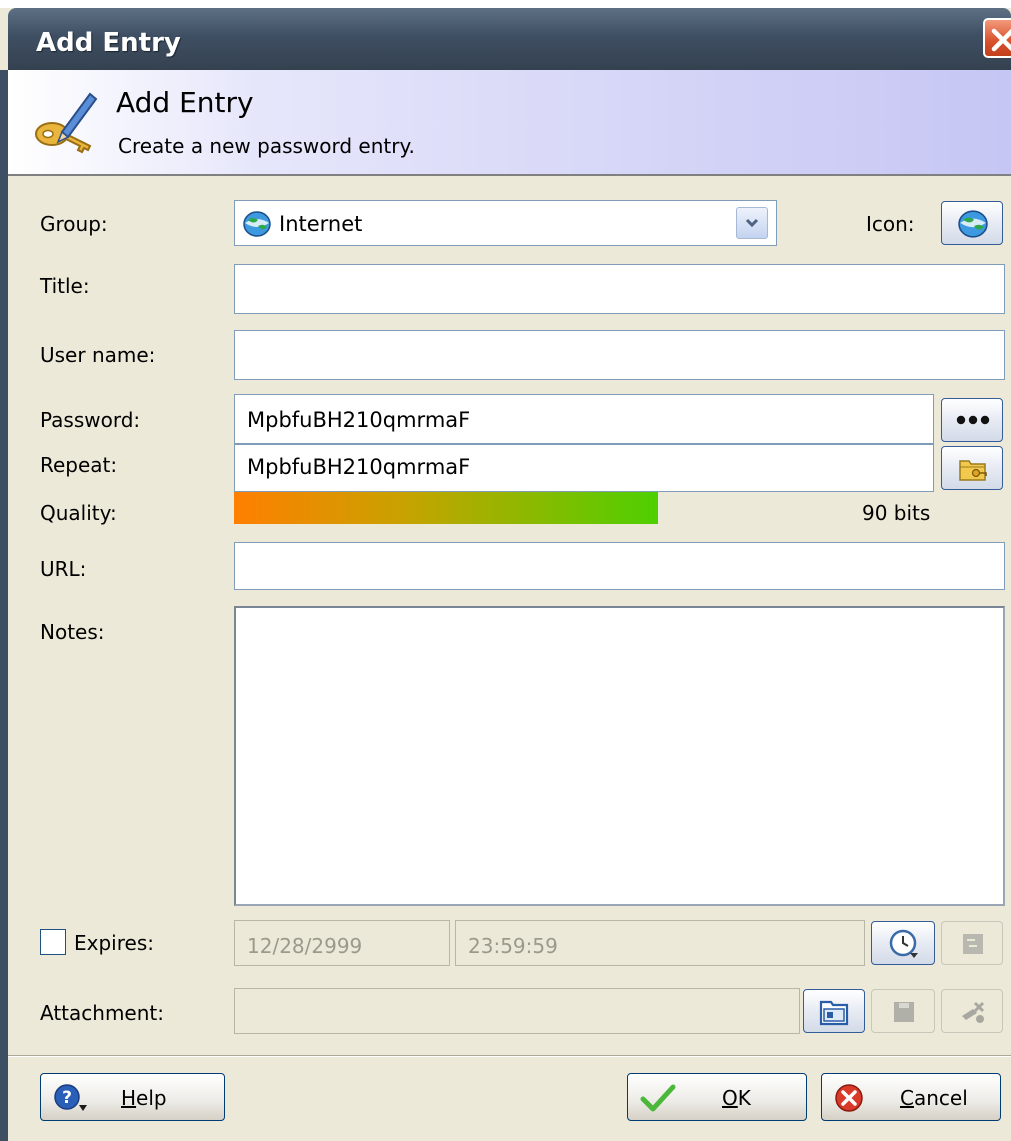 The width and height of the screenshot is (1011, 1141). I want to click on chevron-down-icon, so click(752, 223).